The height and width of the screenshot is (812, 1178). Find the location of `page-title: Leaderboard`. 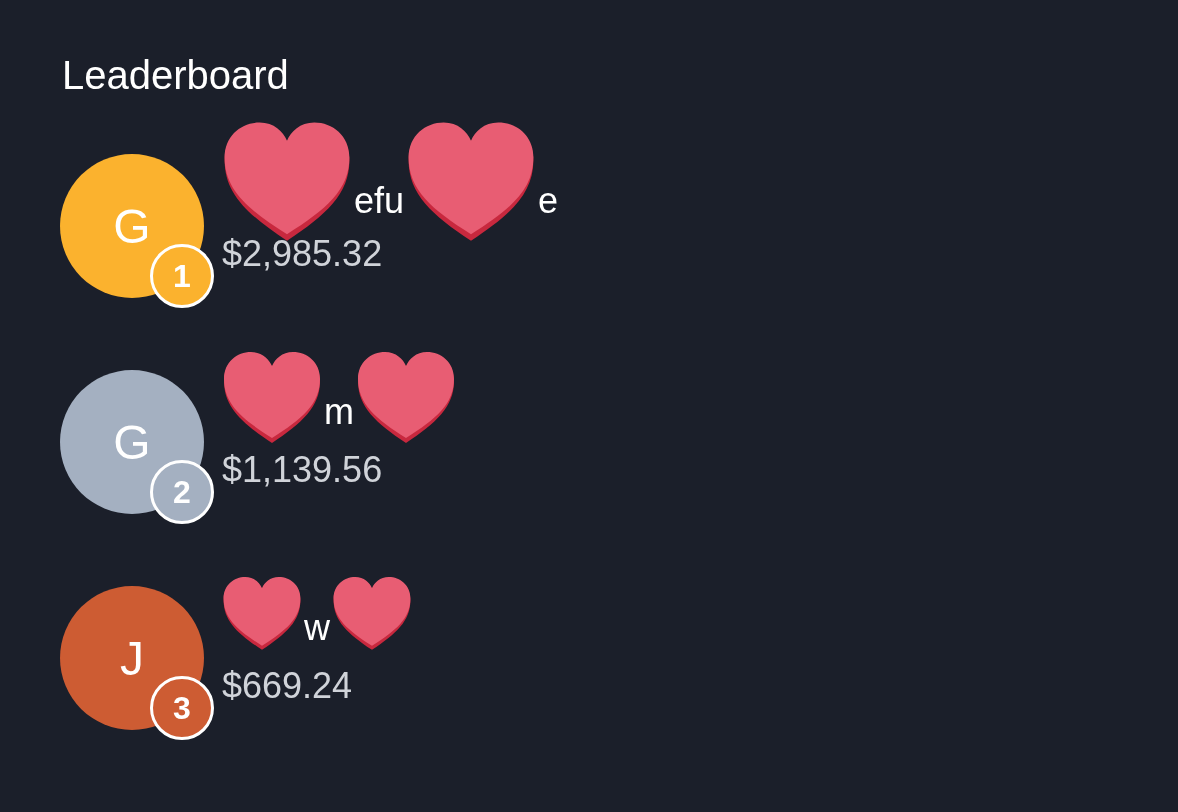

page-title: Leaderboard is located at coordinates (176, 75).